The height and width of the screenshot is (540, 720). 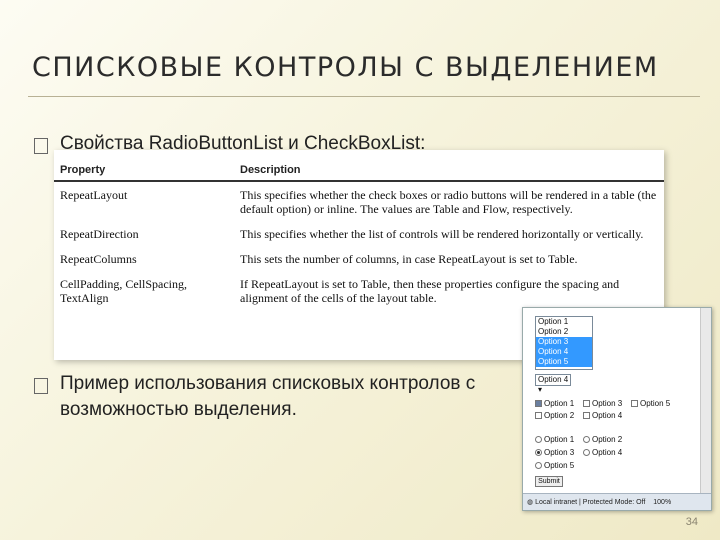 I want to click on table-cell-property: RepeatDirection, so click(x=99, y=234).